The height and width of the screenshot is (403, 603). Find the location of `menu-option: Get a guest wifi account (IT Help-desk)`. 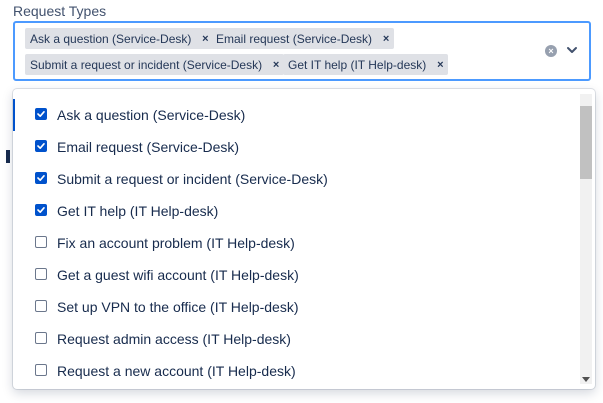

menu-option: Get a guest wifi account (IT Help-desk) is located at coordinates (293, 275).